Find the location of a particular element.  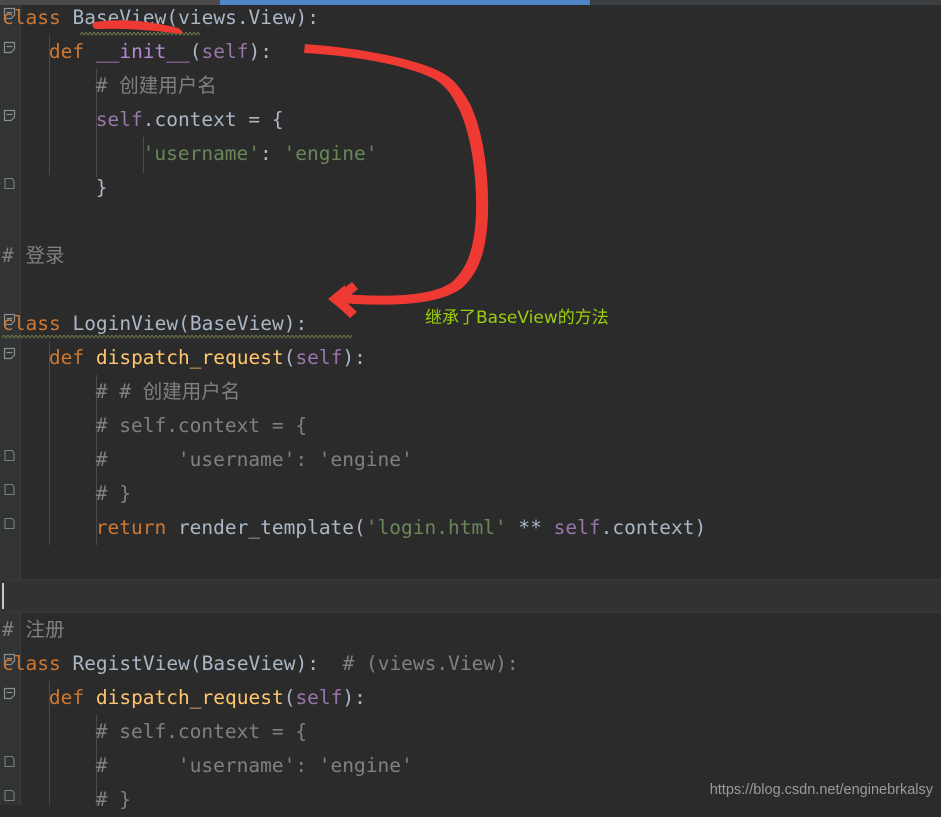

token-pln: (views.View): is located at coordinates (242, 17).